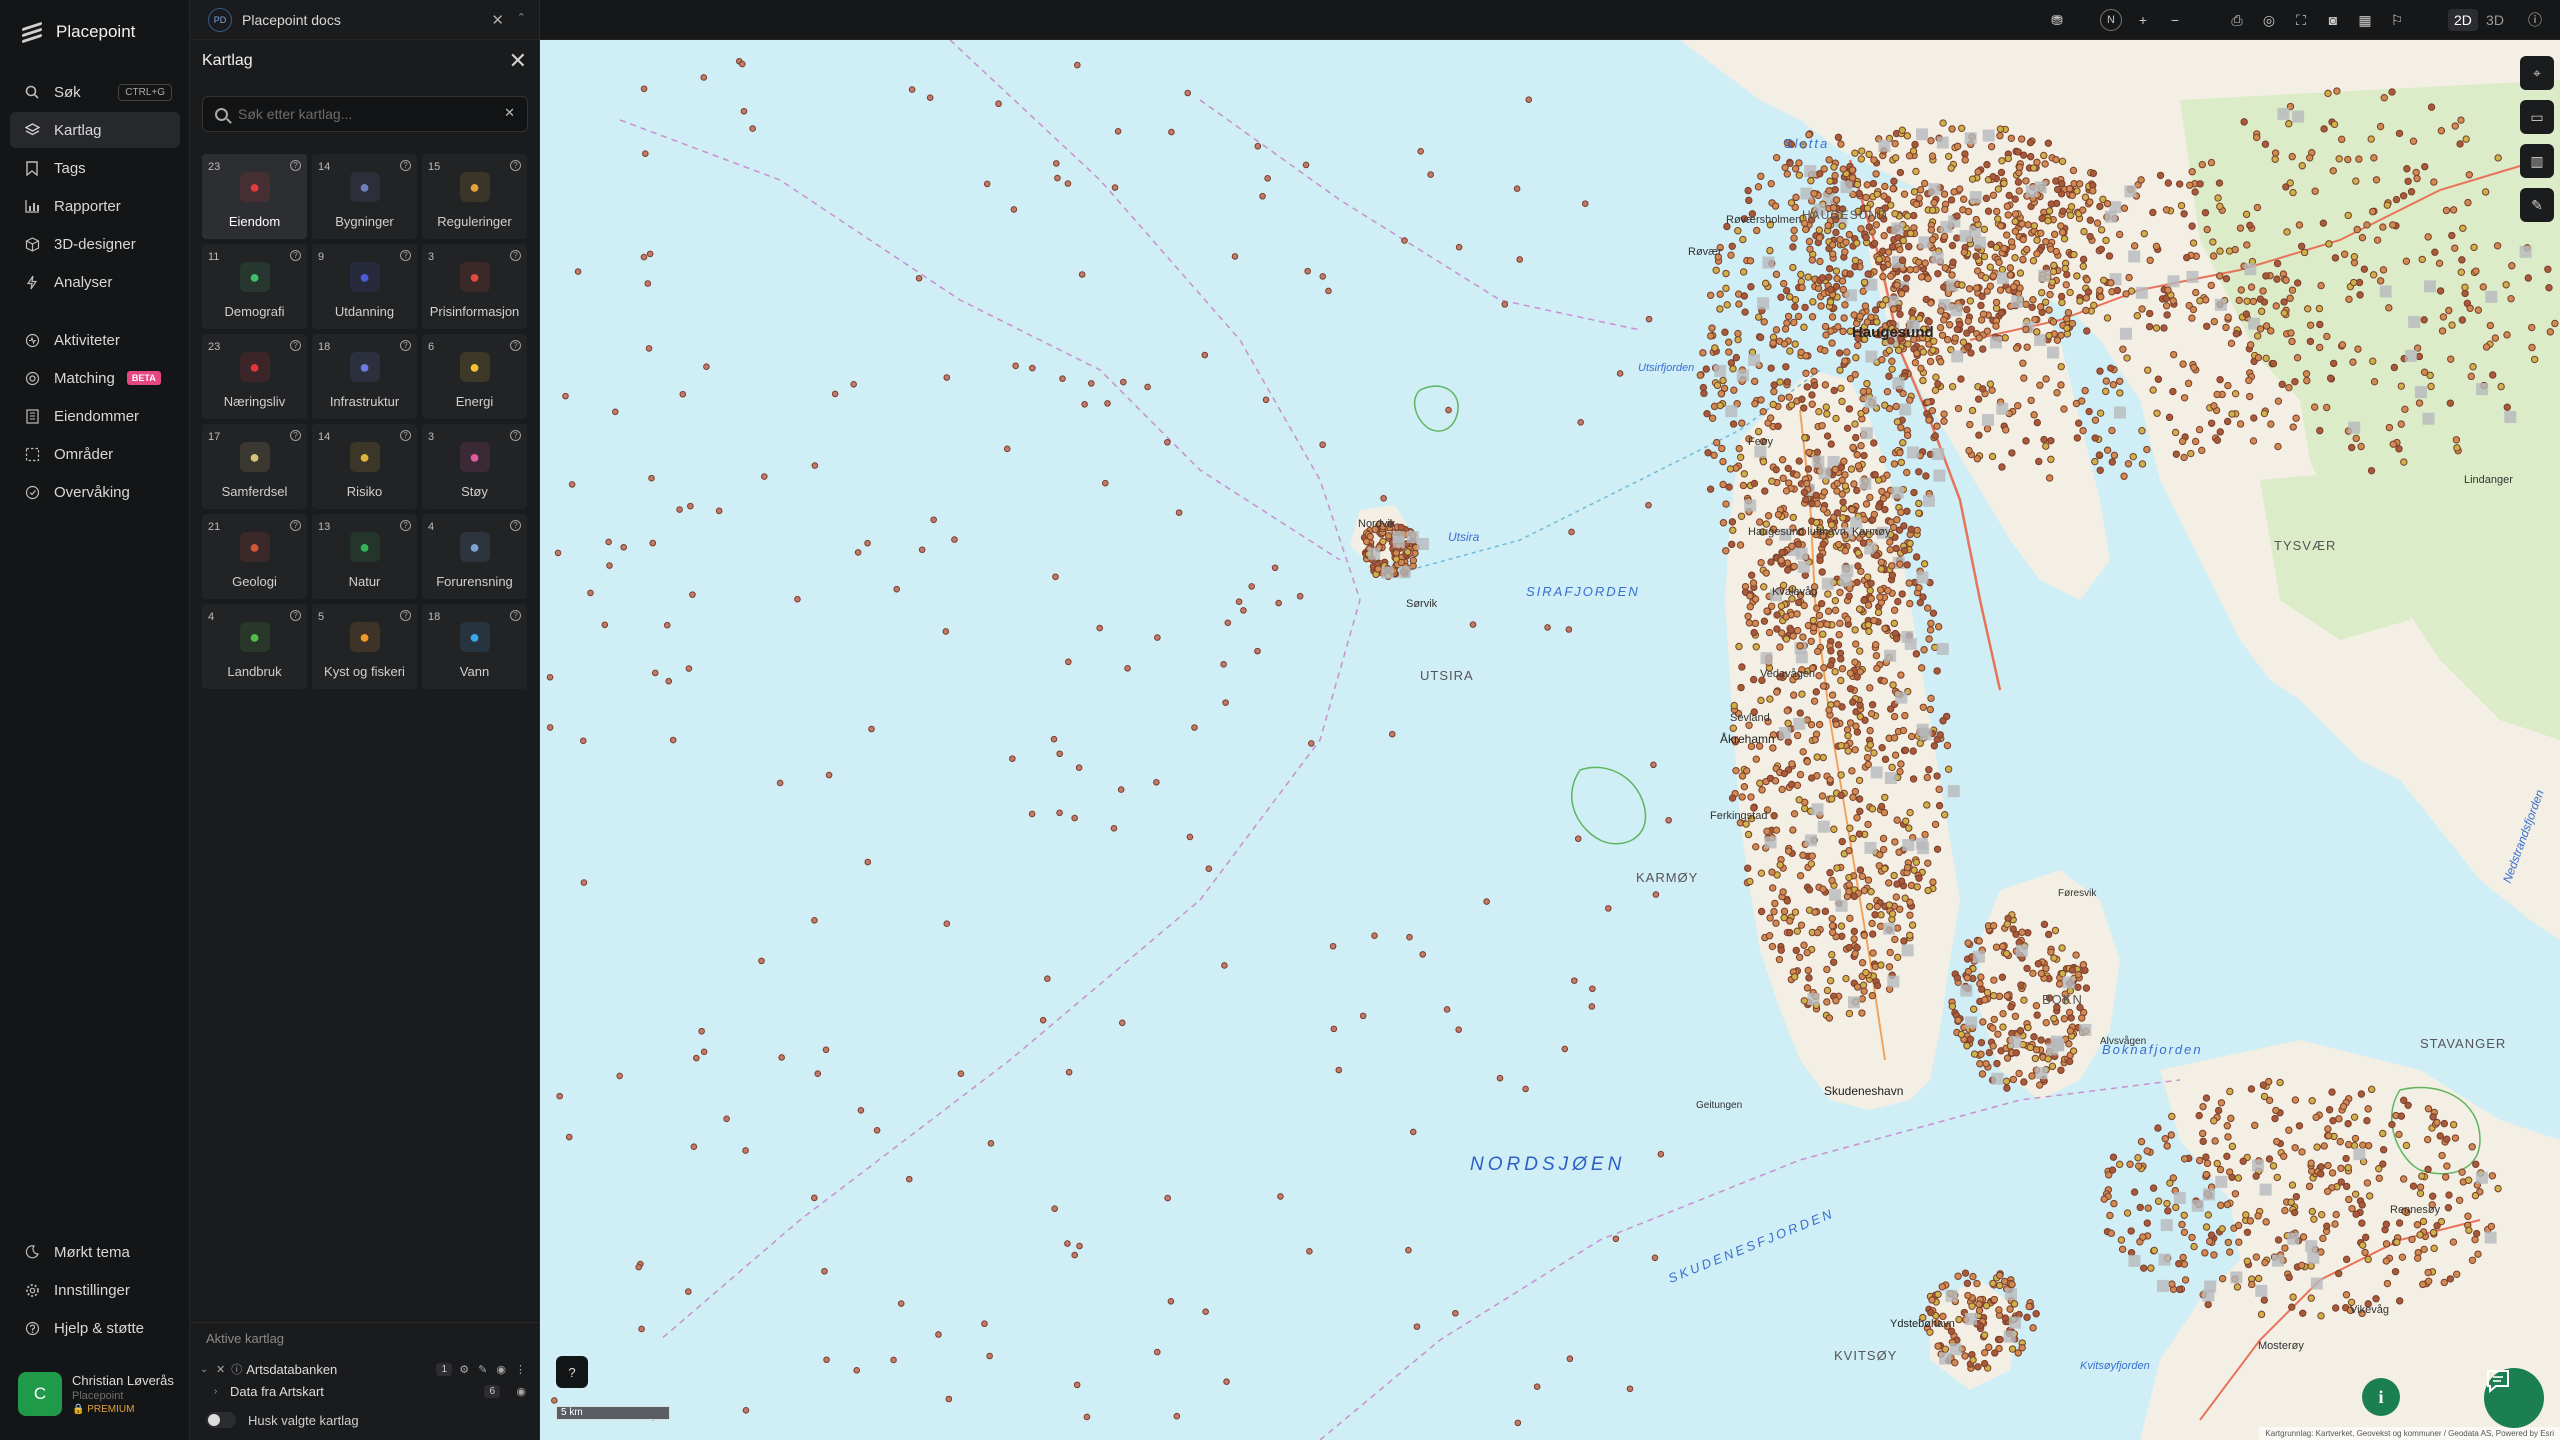 The image size is (2560, 1440). Describe the element at coordinates (2537, 161) in the screenshot. I see `analysis-tool-button: ▥` at that location.